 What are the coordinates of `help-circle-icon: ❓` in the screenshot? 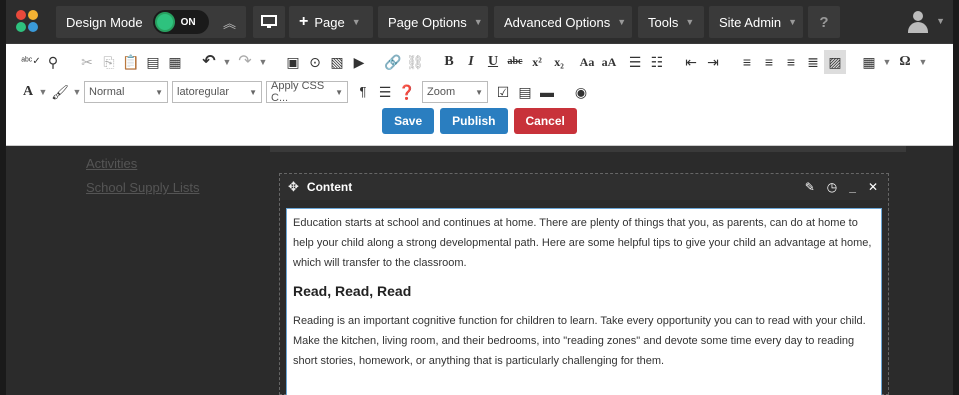 It's located at (407, 92).